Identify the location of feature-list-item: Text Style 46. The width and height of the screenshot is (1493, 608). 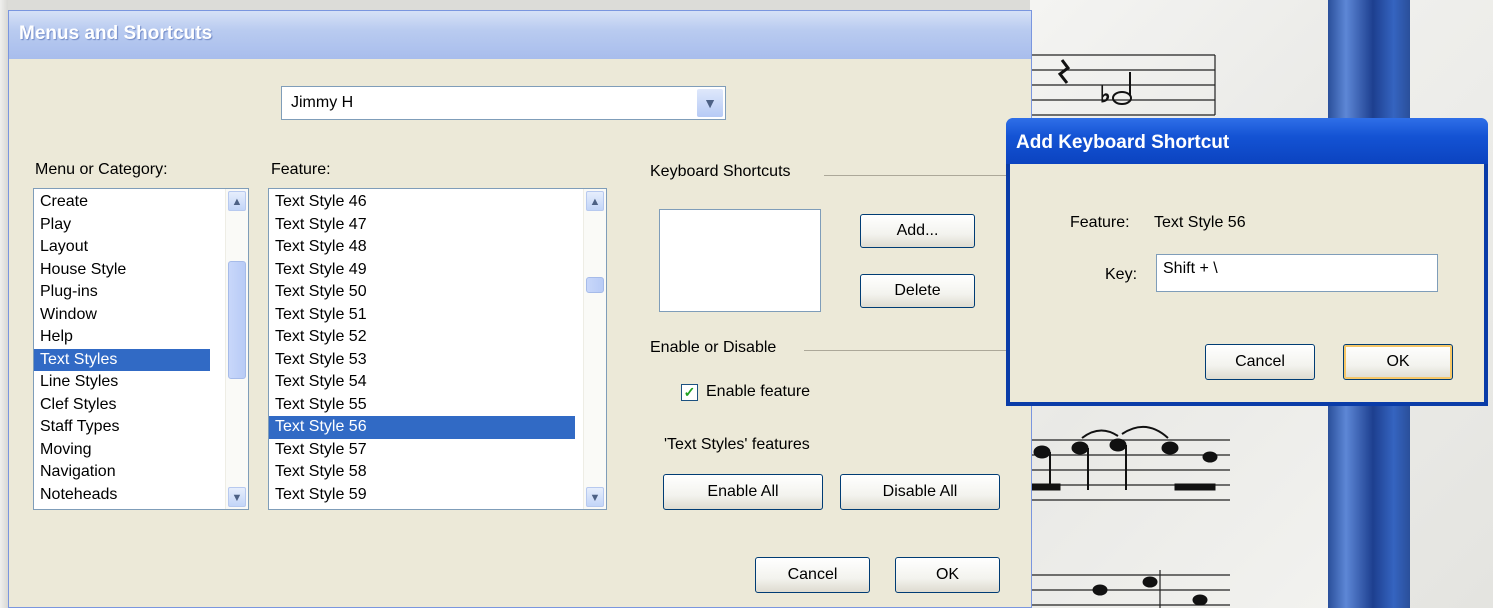
(422, 202).